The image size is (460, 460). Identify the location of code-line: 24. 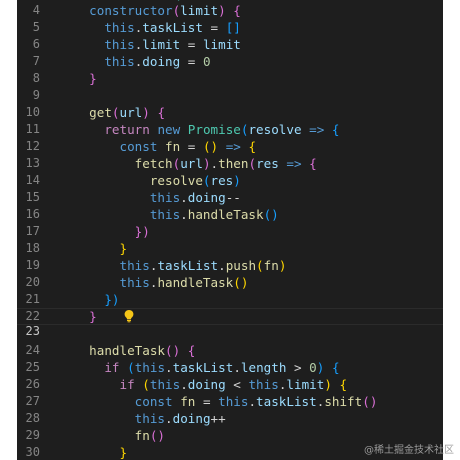
(230, 341).